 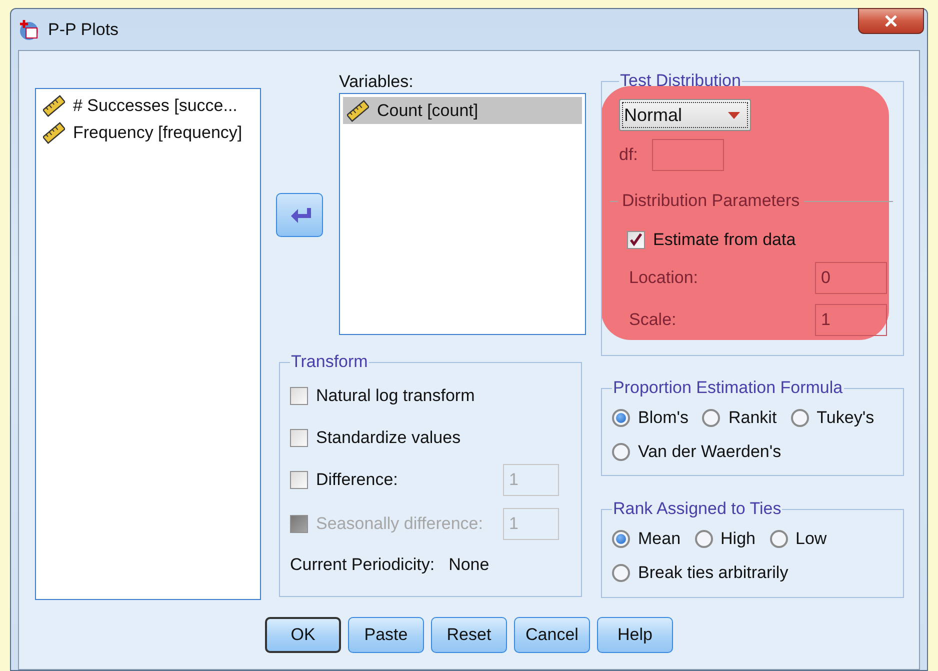 What do you see at coordinates (663, 278) in the screenshot?
I see `field-label: Location:` at bounding box center [663, 278].